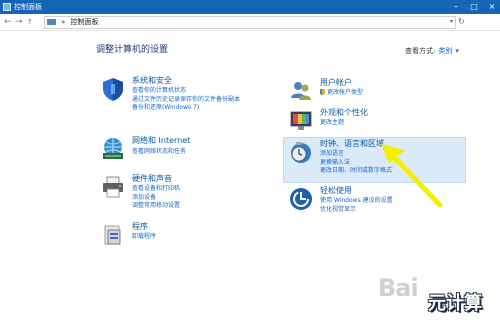 Image resolution: width=500 pixels, height=323 pixels. Describe the element at coordinates (344, 113) in the screenshot. I see `category-title: 外观和个性化` at that location.